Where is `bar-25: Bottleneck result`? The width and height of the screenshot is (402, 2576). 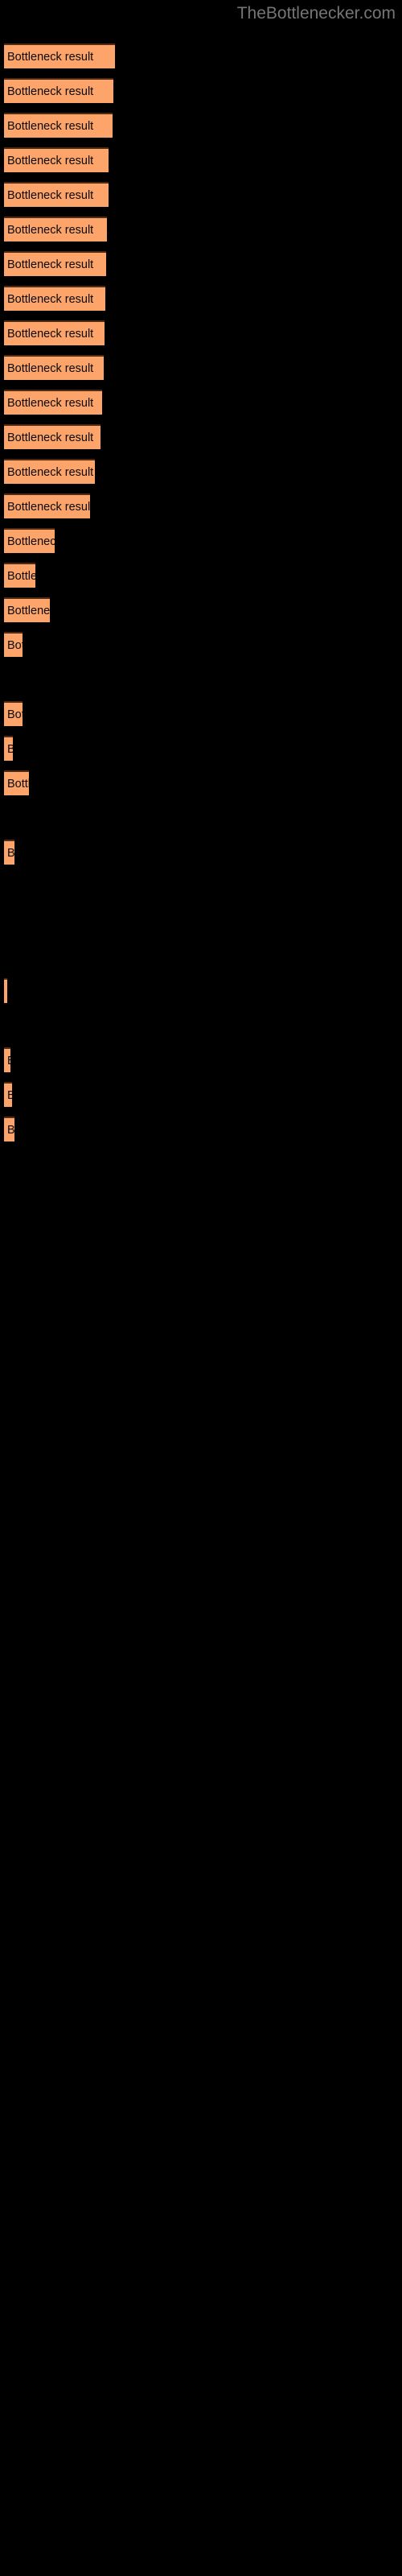
bar-25: Bottleneck result is located at coordinates (8, 1094).